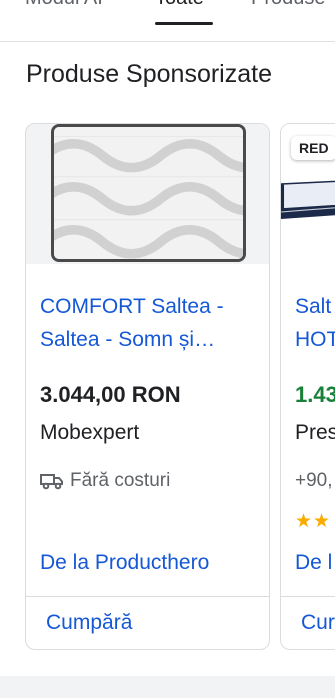  Describe the element at coordinates (149, 74) in the screenshot. I see `section-title: Produse Sponsorizate` at that location.